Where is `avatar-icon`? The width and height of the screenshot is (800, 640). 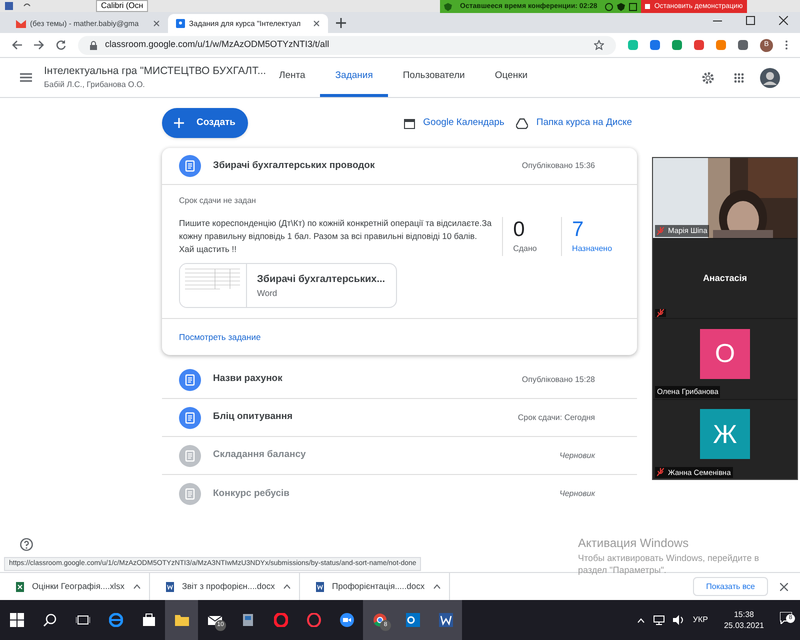
avatar-icon is located at coordinates (770, 78).